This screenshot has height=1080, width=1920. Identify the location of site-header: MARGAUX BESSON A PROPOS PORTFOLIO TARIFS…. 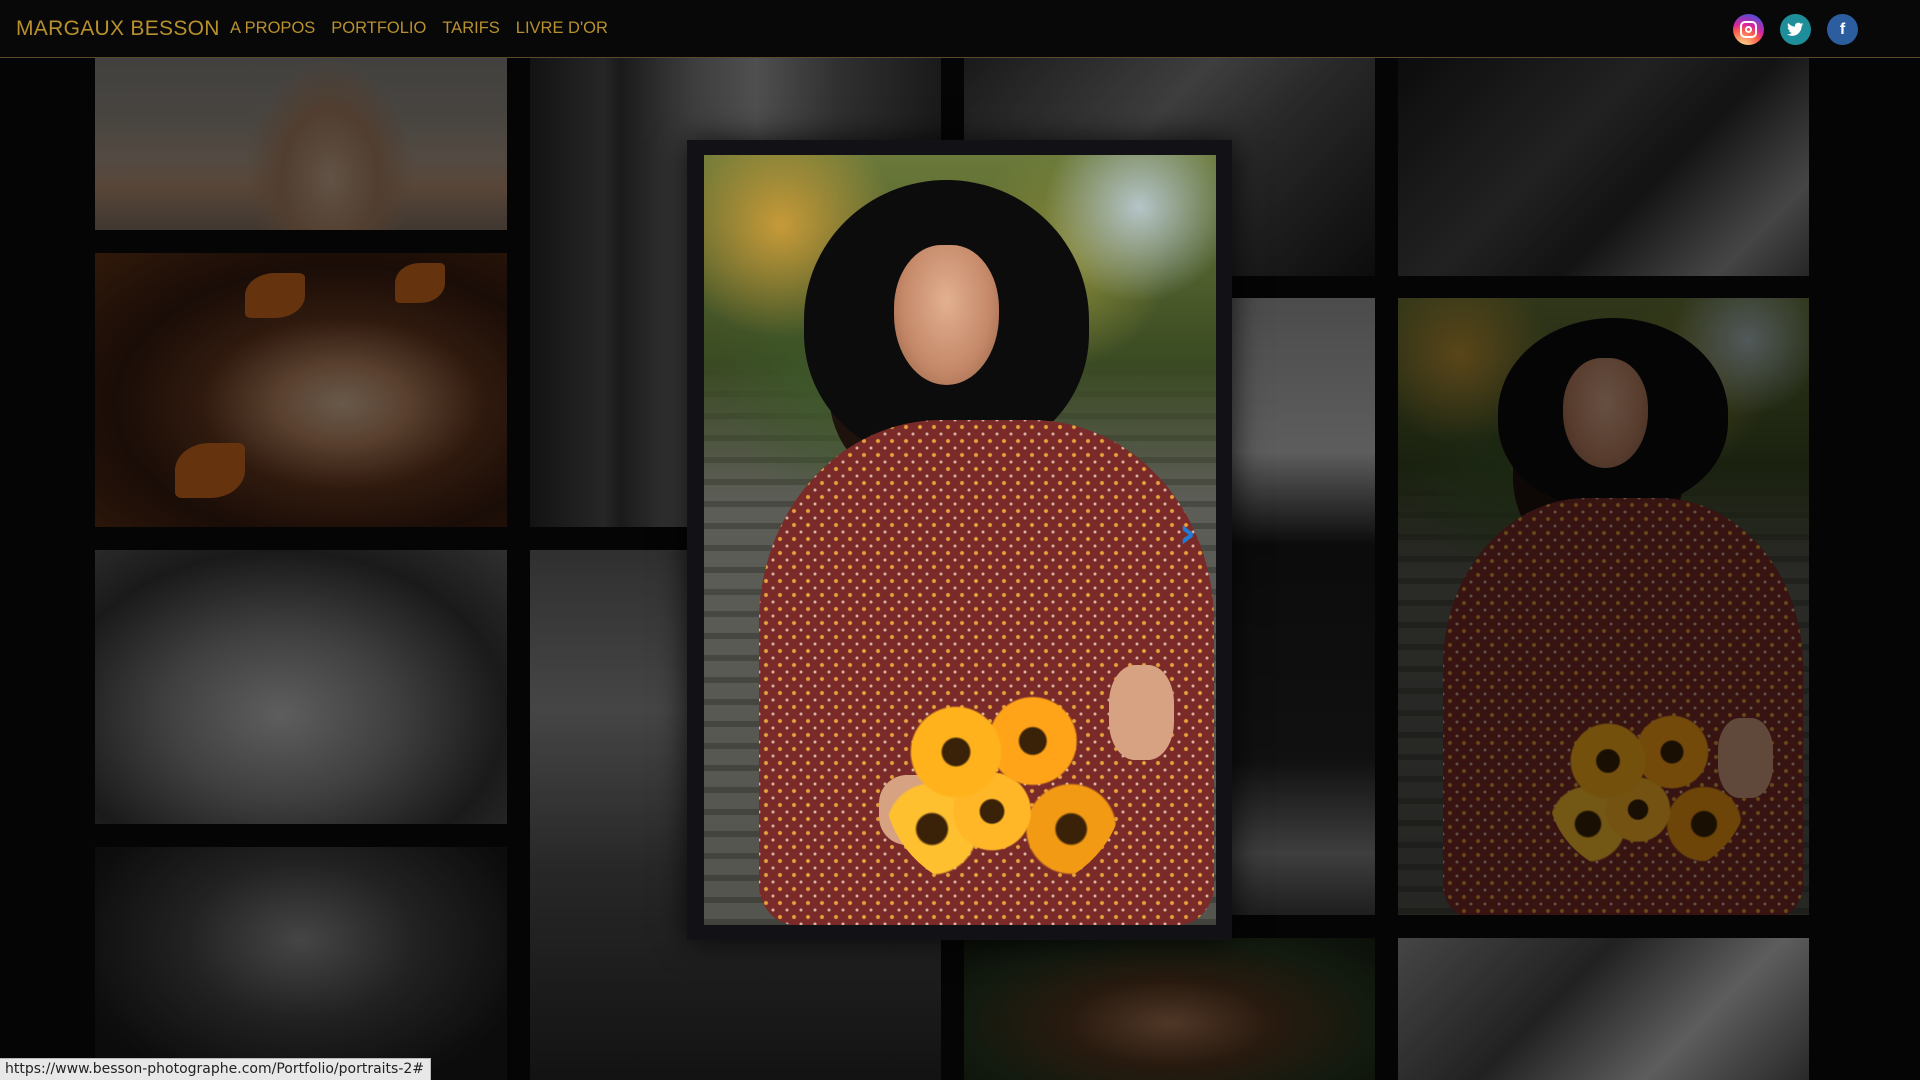
(960, 29).